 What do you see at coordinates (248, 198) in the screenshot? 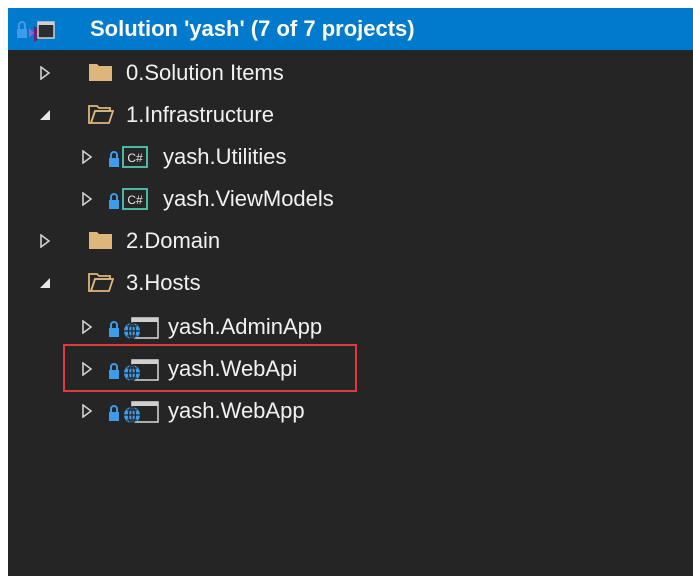
I see `tree-item-label: yash.ViewModels` at bounding box center [248, 198].